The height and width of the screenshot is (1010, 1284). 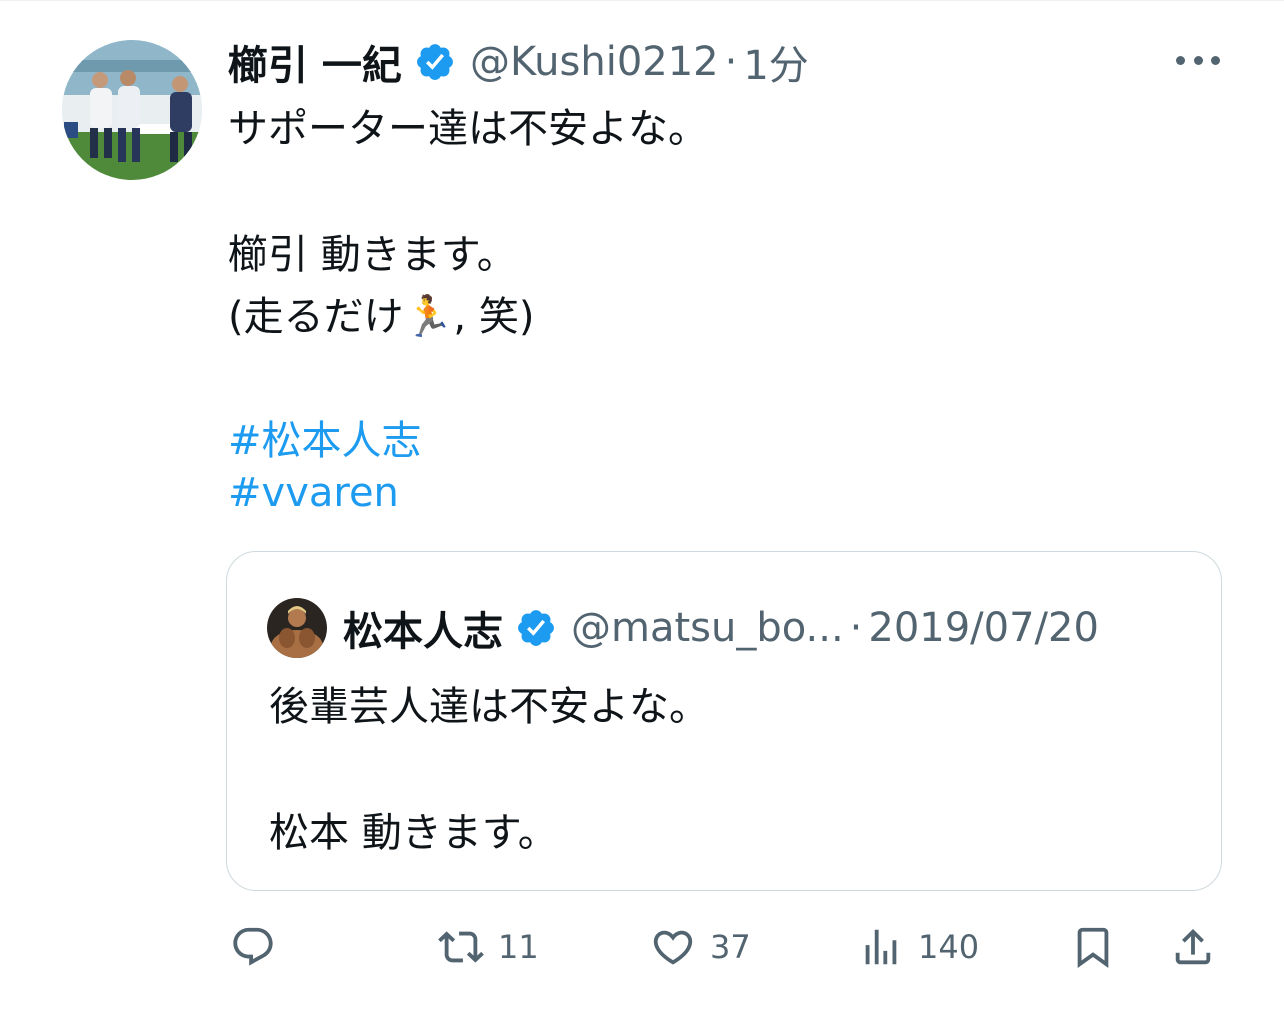 I want to click on author-handle: @Kushi0212, so click(x=594, y=62).